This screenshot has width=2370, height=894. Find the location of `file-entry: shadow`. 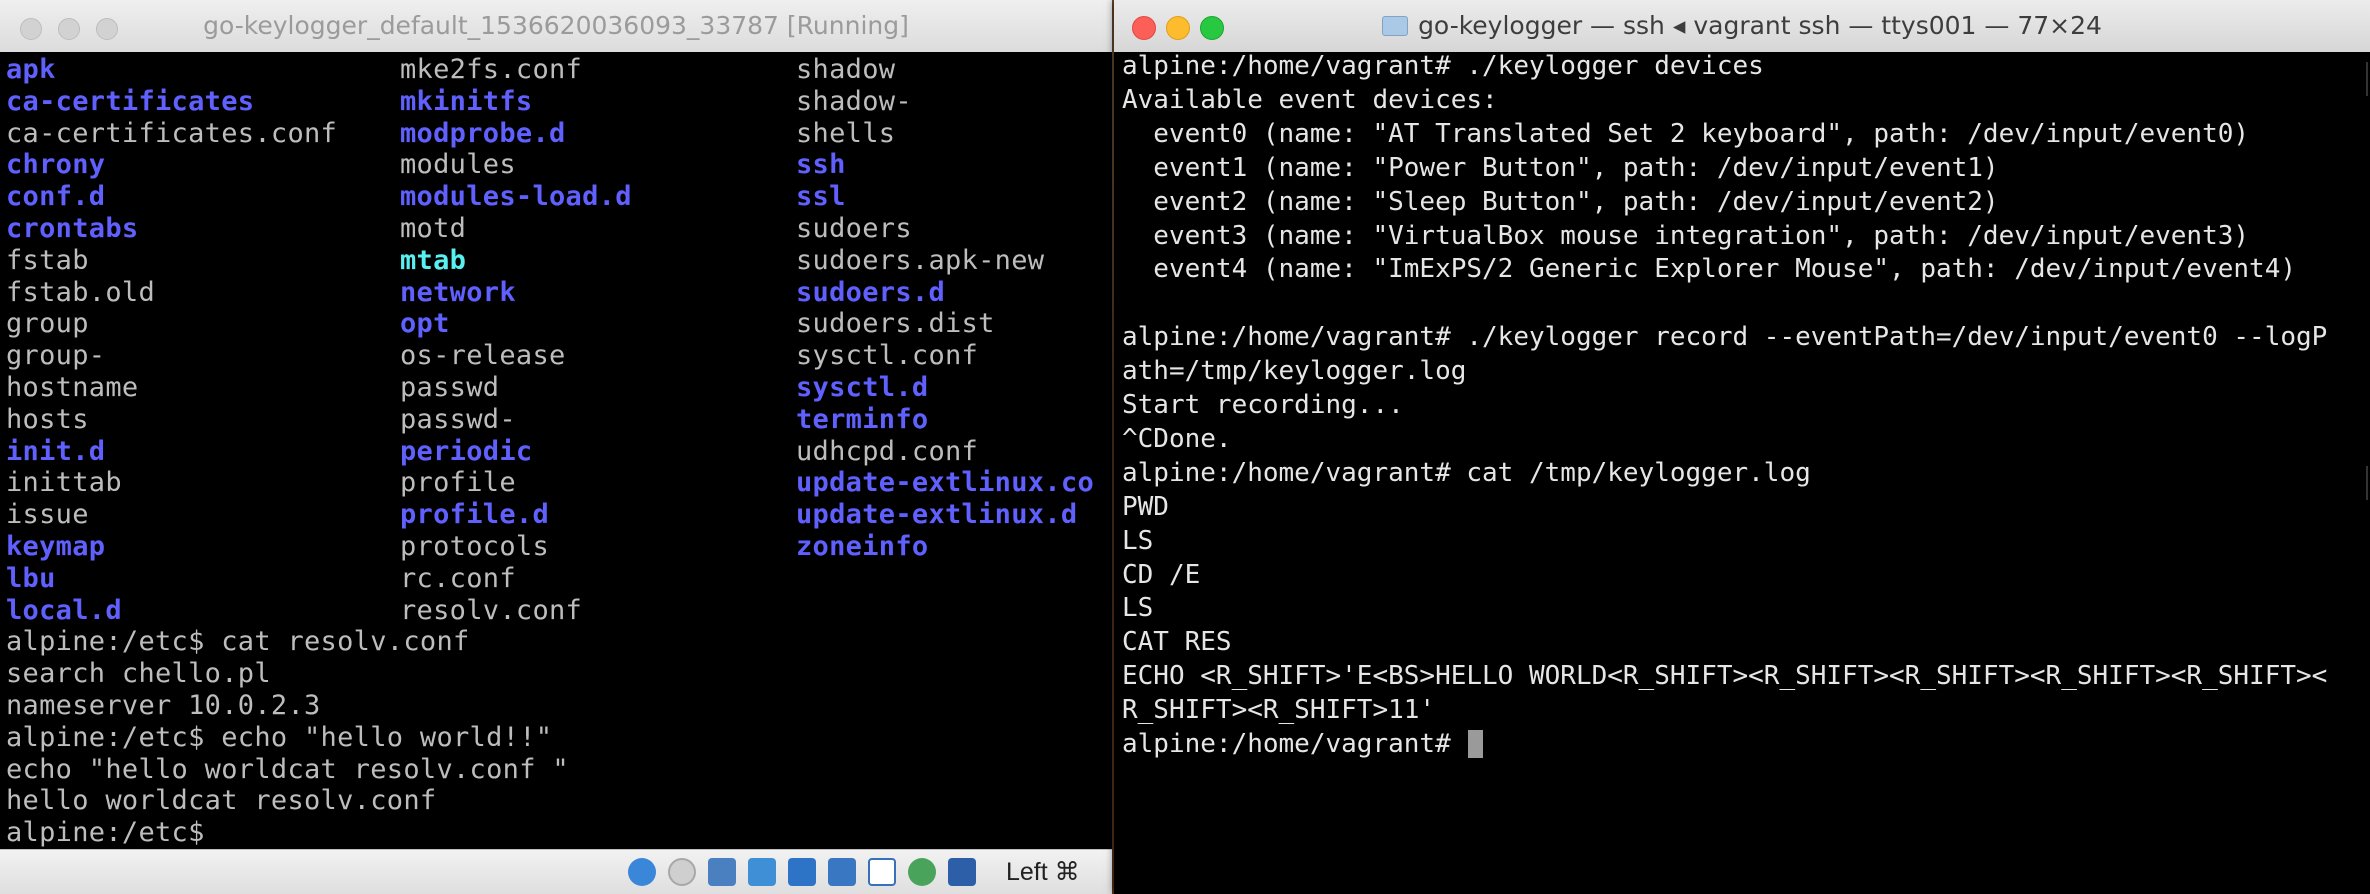

file-entry: shadow is located at coordinates (846, 69).